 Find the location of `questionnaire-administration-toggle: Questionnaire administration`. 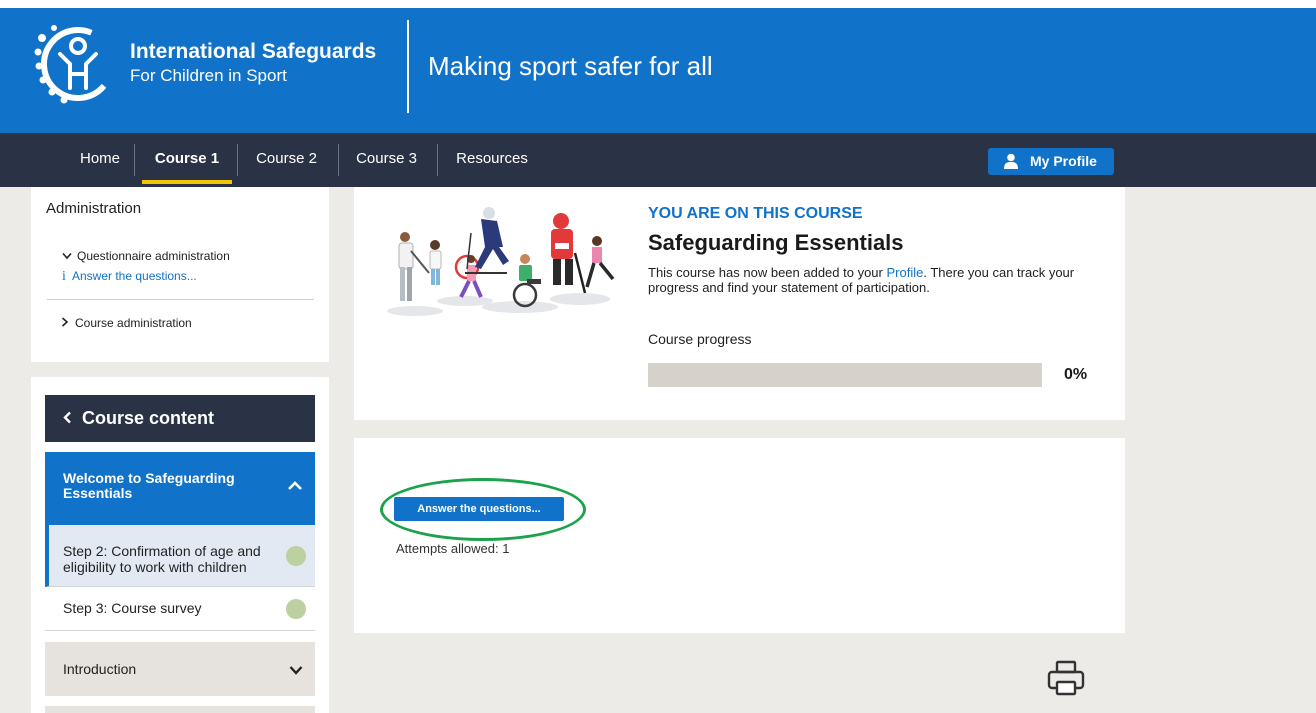

questionnaire-administration-toggle: Questionnaire administration is located at coordinates (145, 256).